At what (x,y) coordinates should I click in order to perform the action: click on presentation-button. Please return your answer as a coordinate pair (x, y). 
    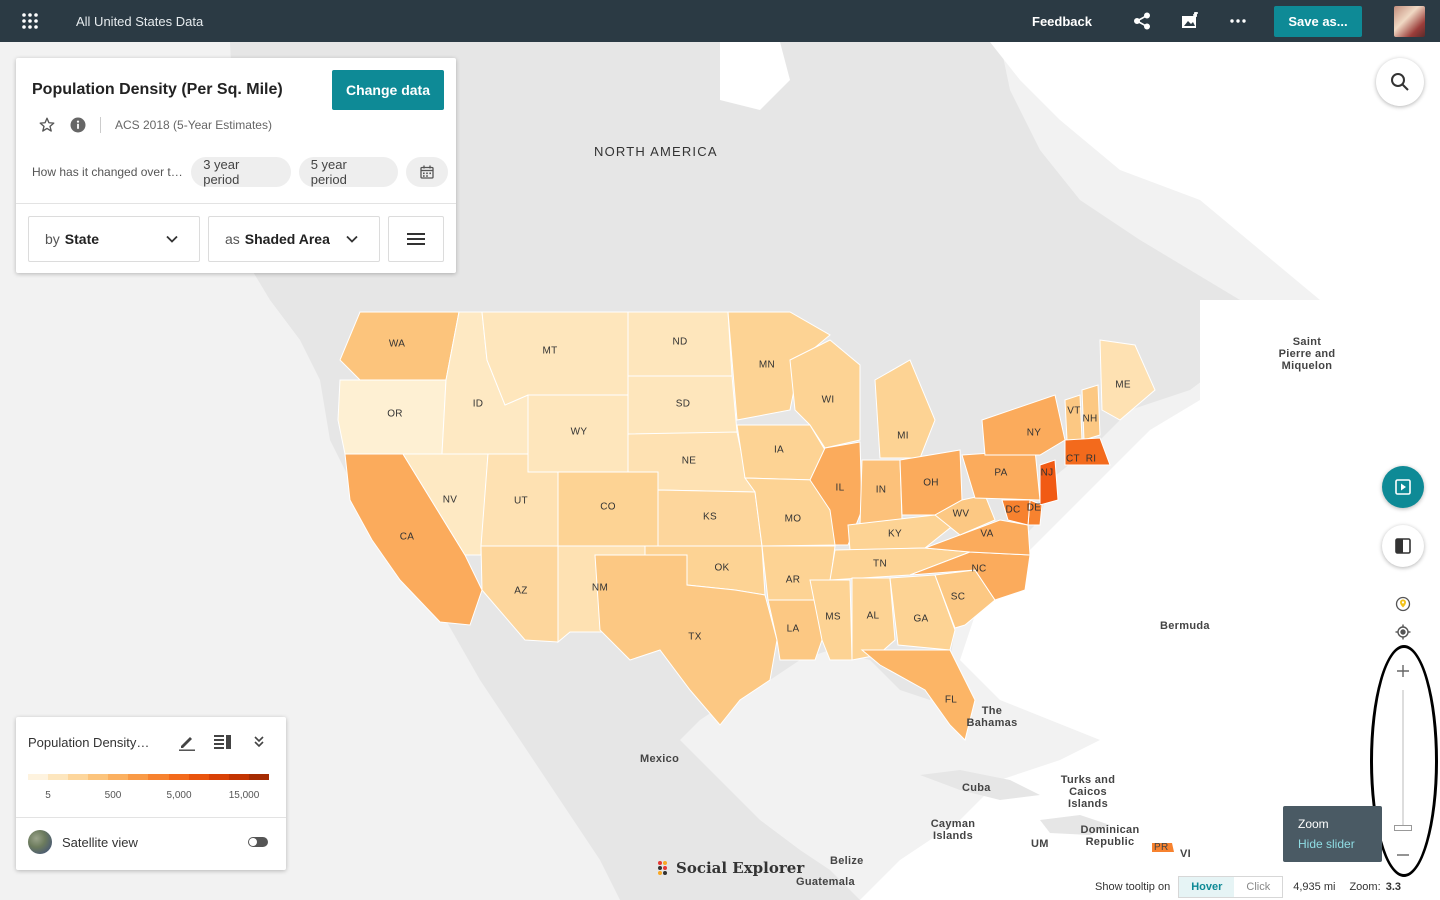
    Looking at the image, I should click on (1403, 487).